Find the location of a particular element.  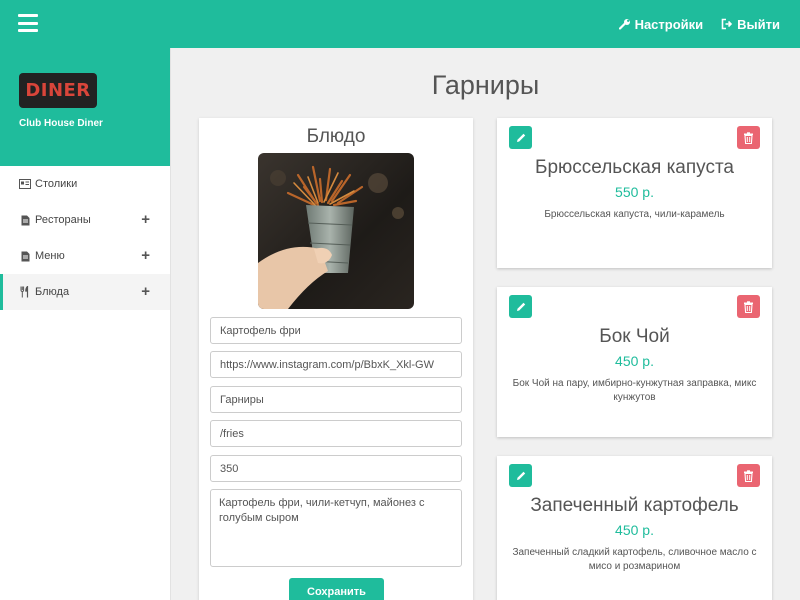

diner-logo: DINER is located at coordinates (58, 90).